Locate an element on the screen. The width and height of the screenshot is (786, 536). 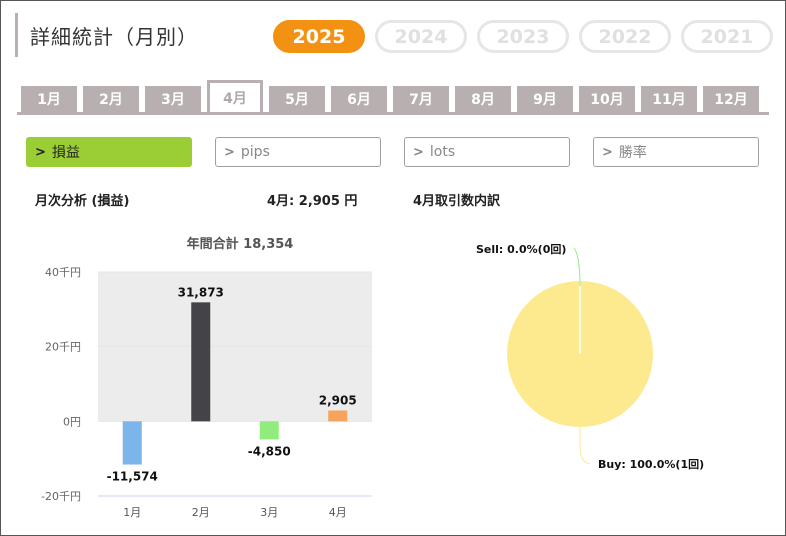
bar-3月 is located at coordinates (269, 430).